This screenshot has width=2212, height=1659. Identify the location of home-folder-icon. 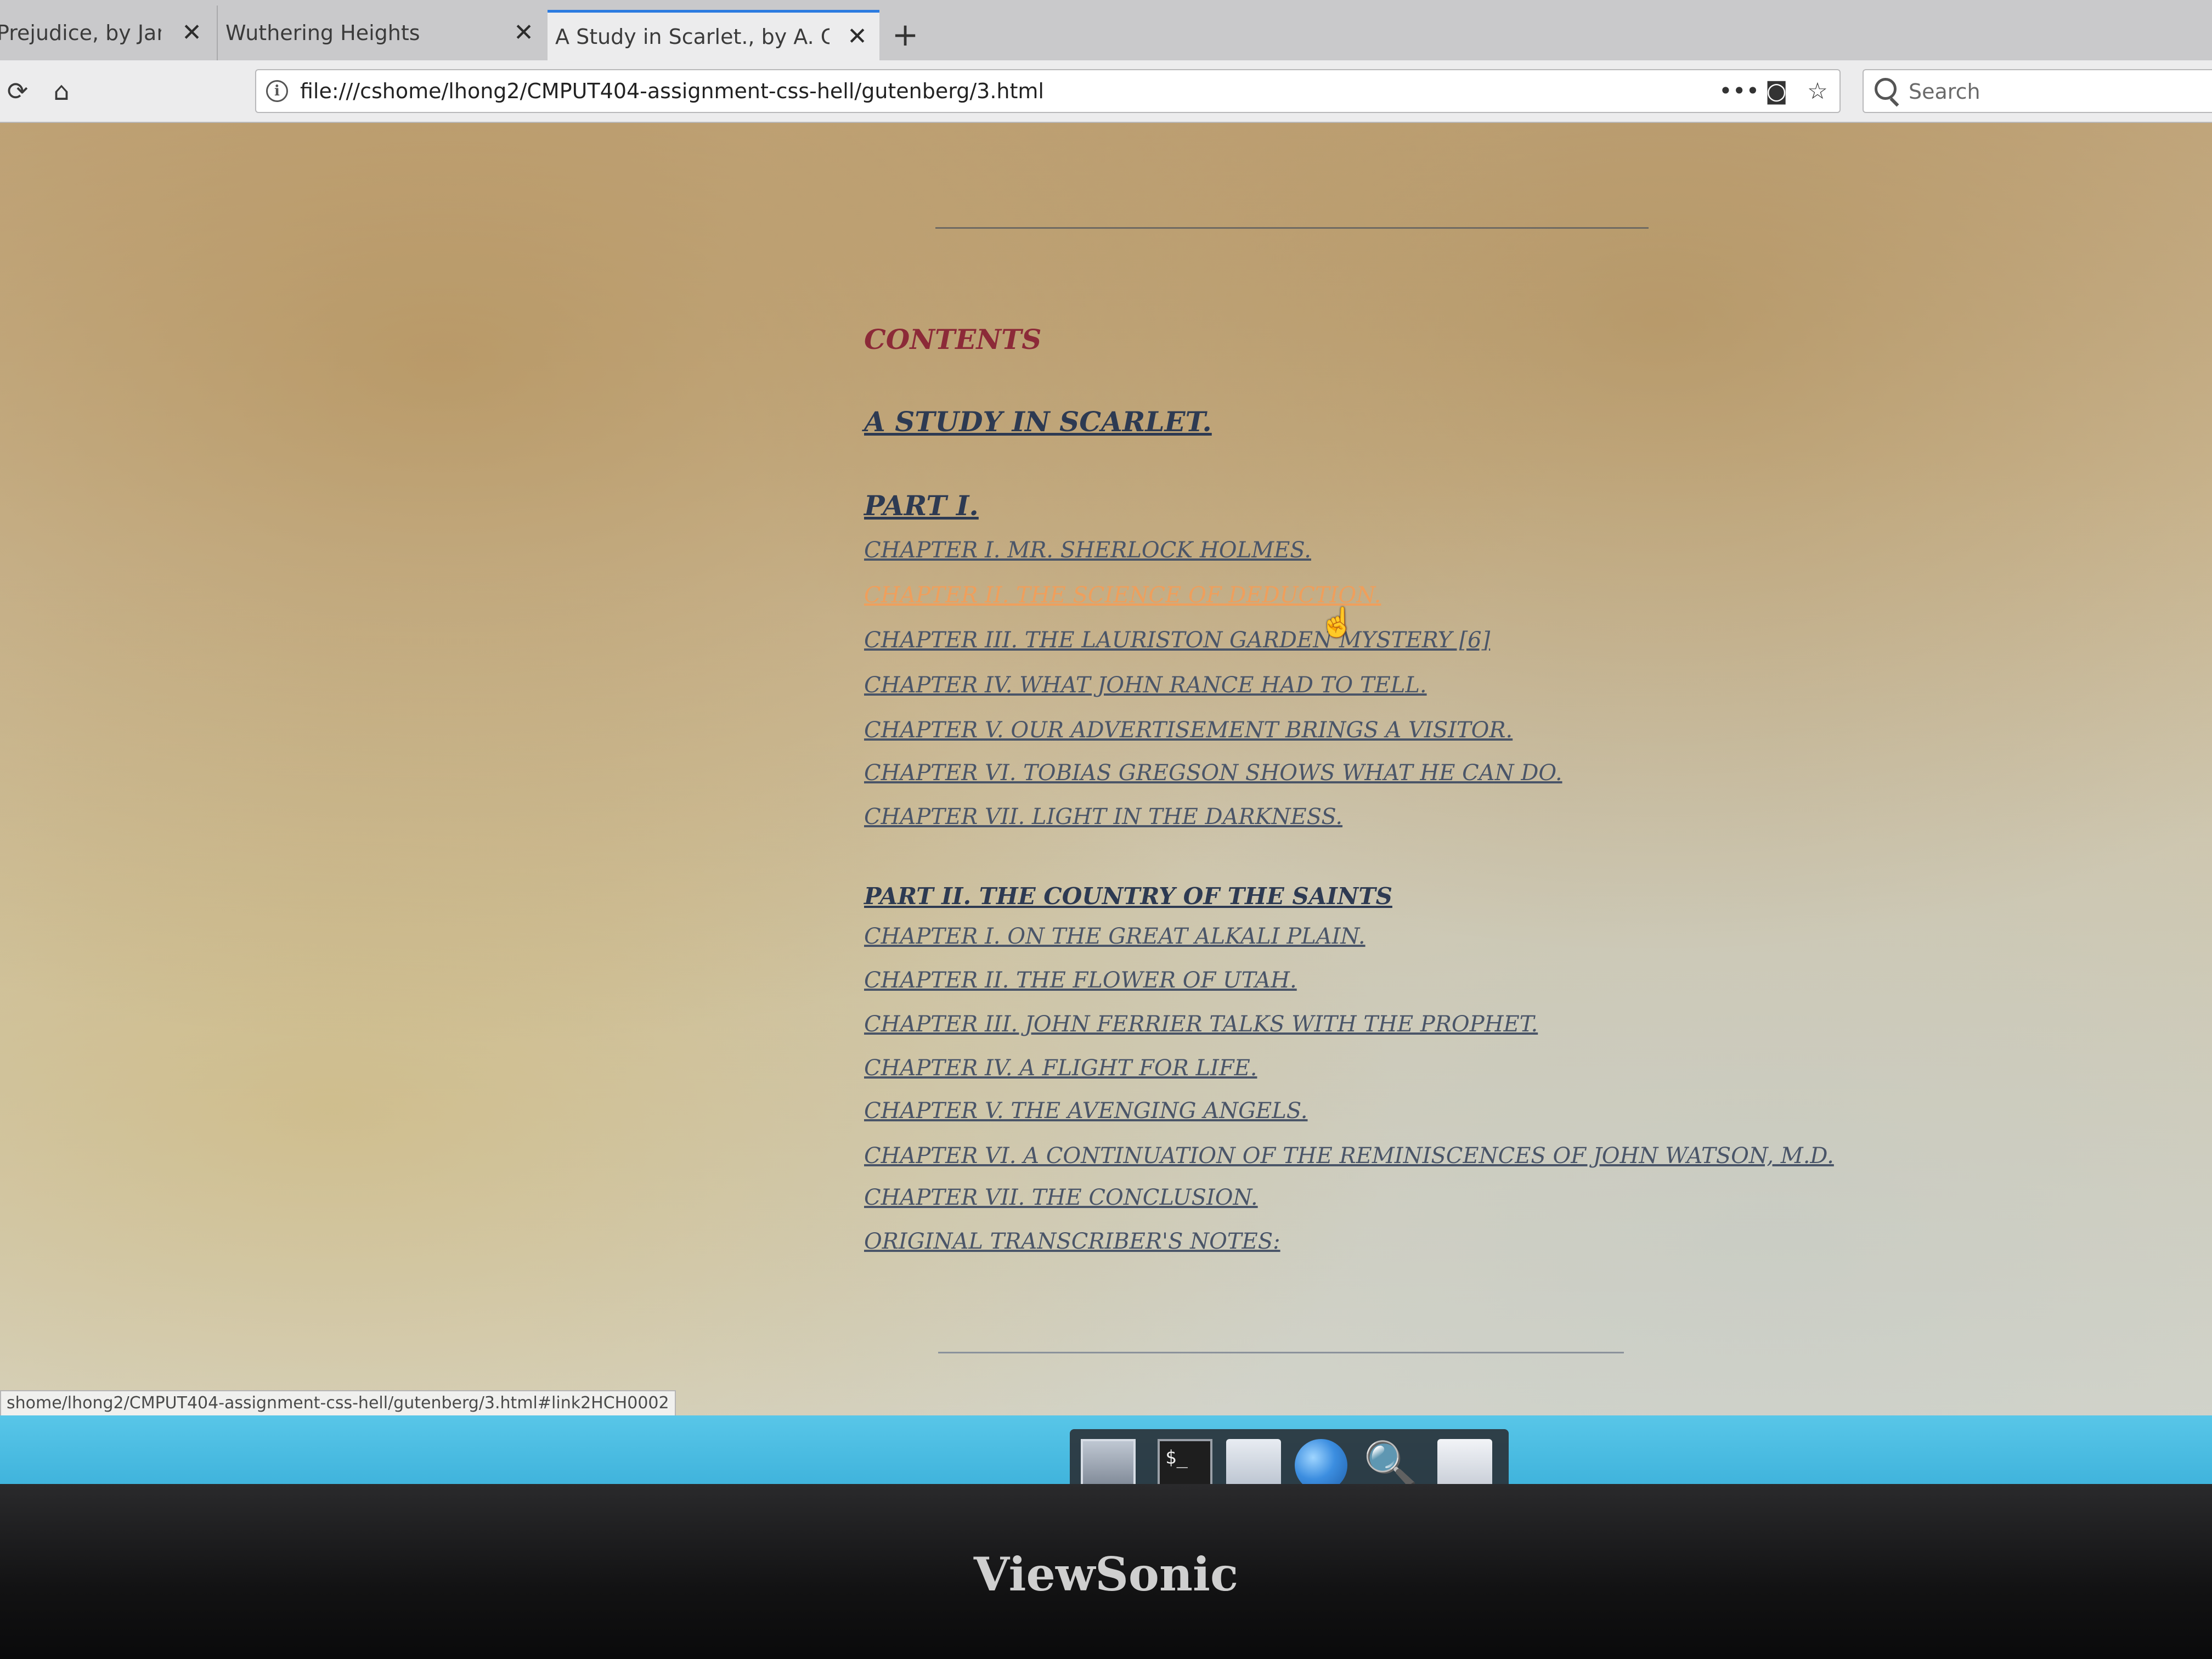
(1253, 1464).